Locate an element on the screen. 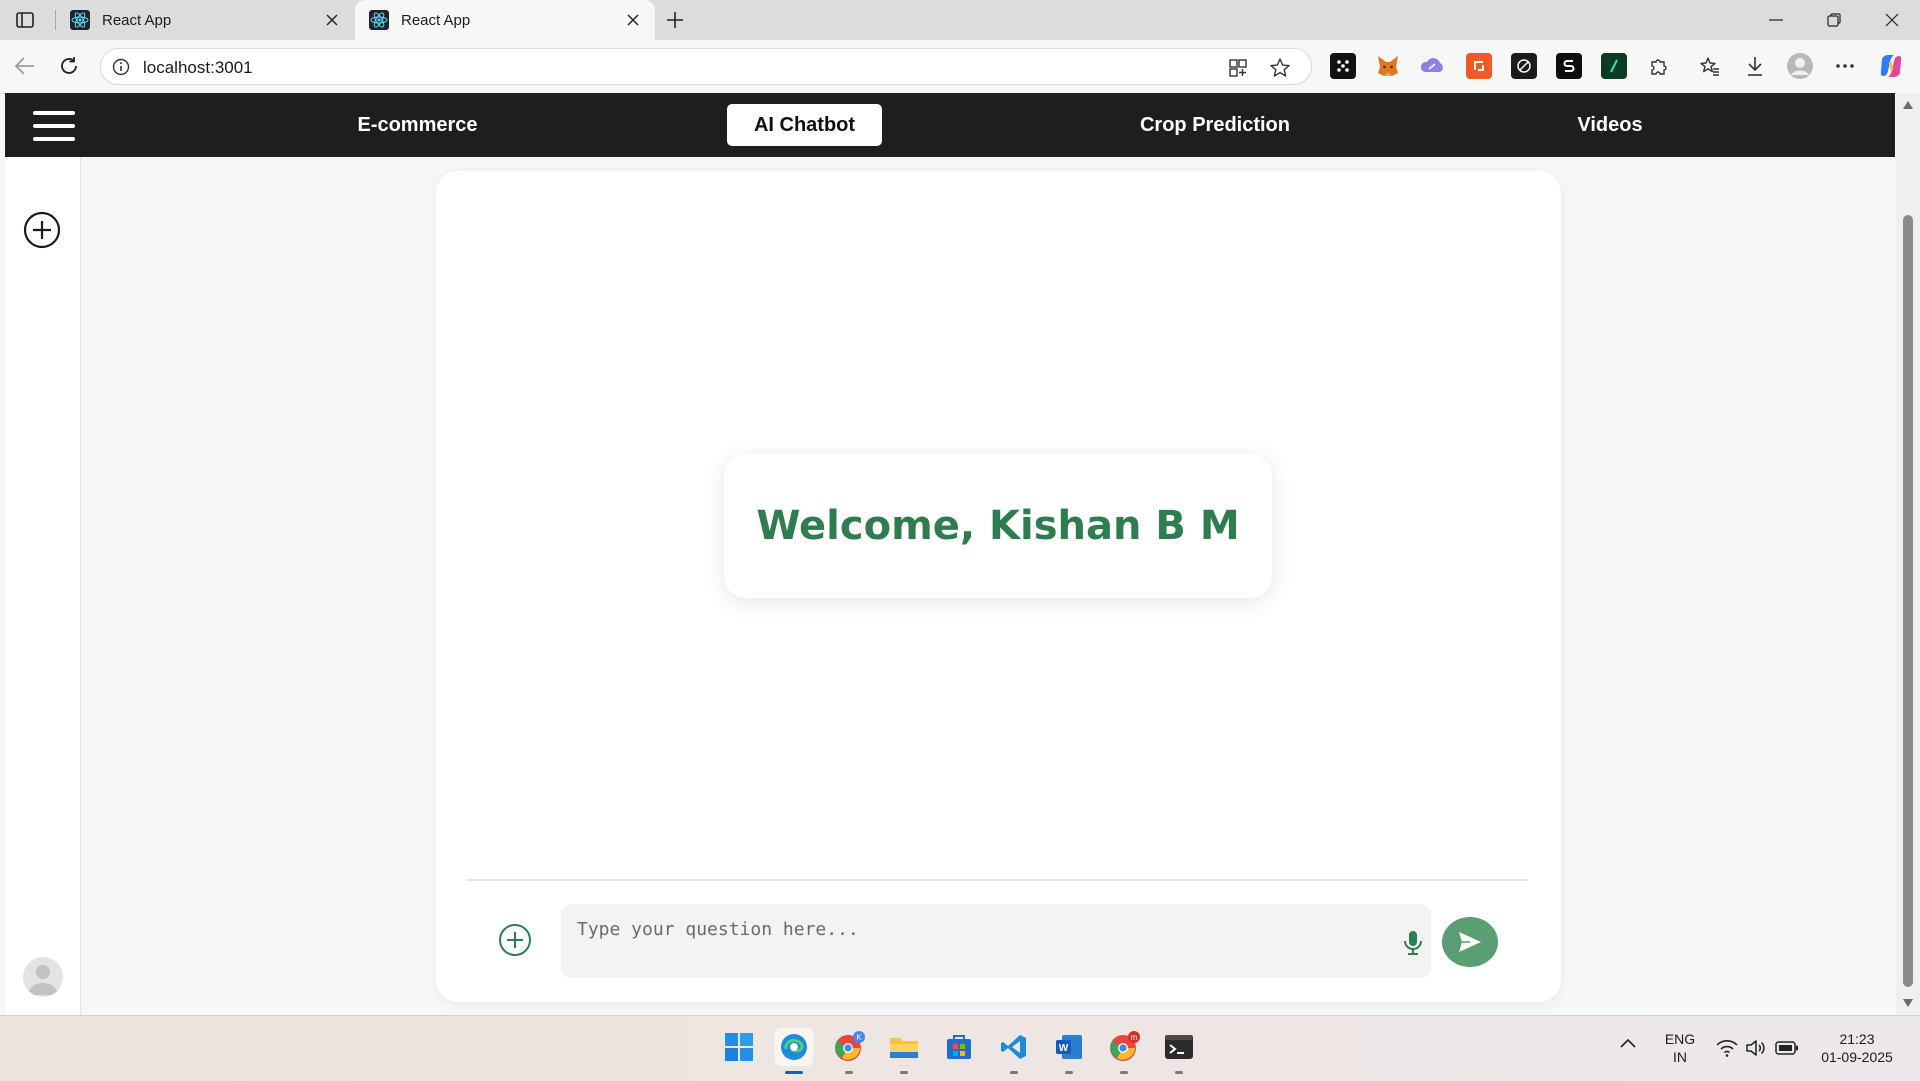 The image size is (1920, 1081). menu-icon is located at coordinates (54, 126).